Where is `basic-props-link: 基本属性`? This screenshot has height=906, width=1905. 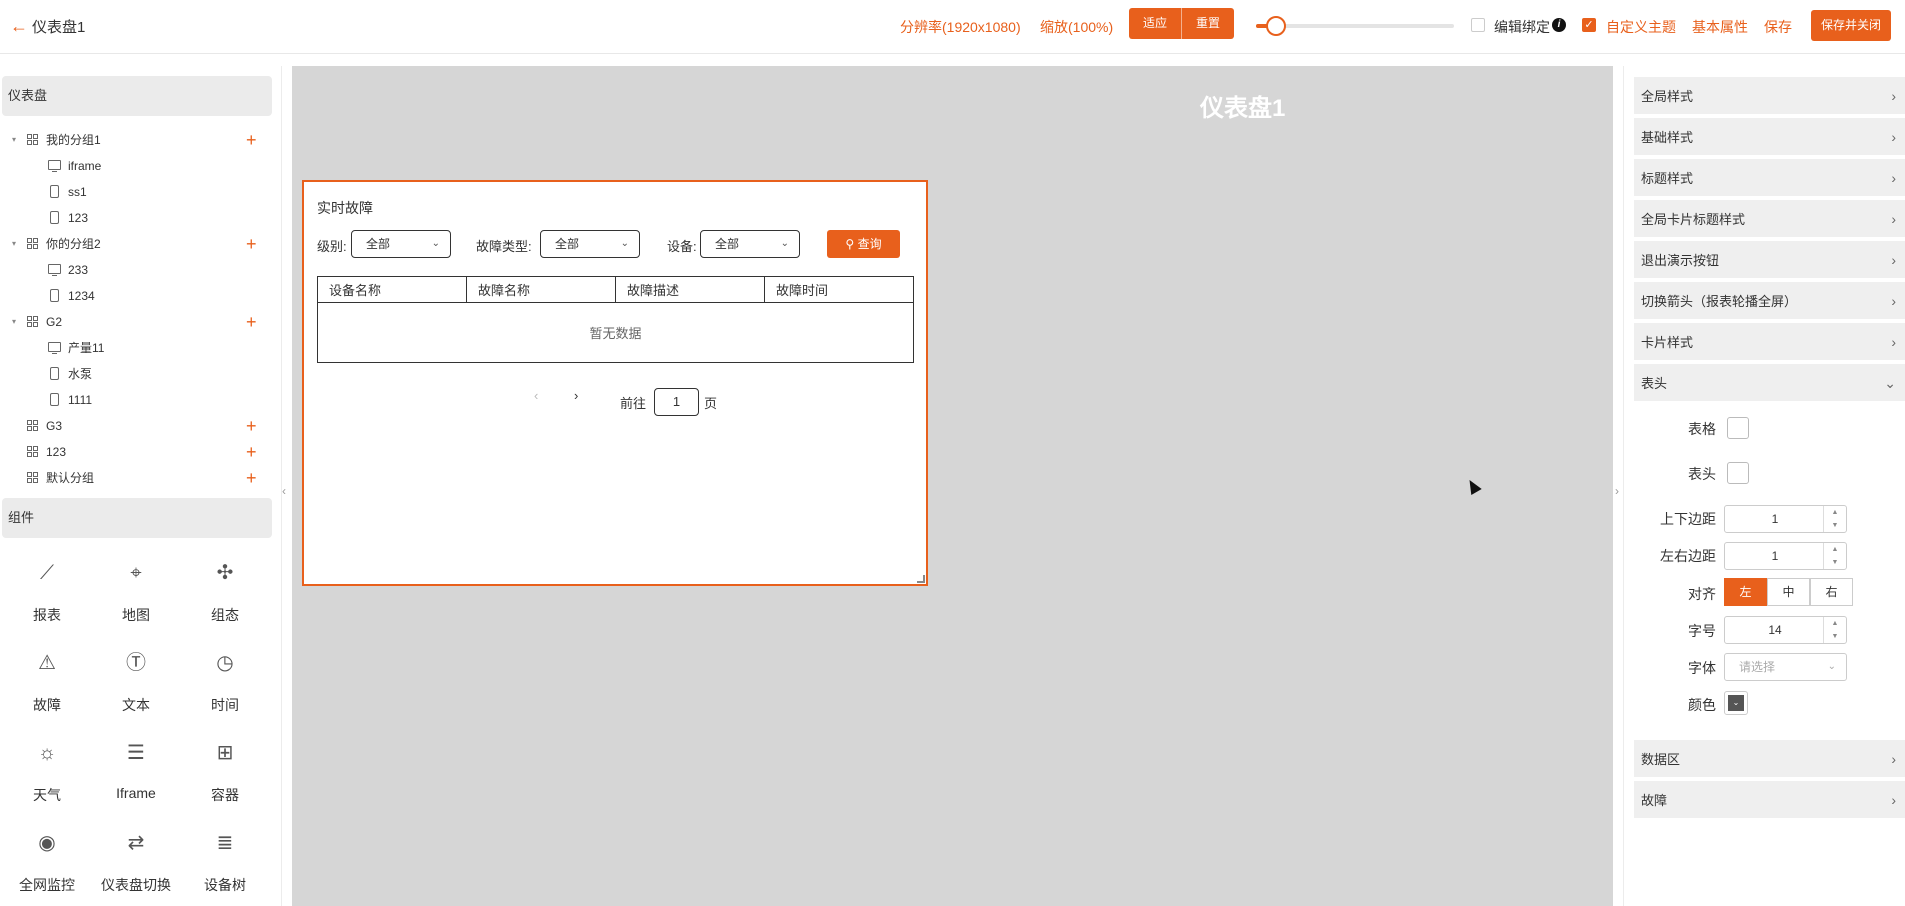 basic-props-link: 基本属性 is located at coordinates (1720, 27).